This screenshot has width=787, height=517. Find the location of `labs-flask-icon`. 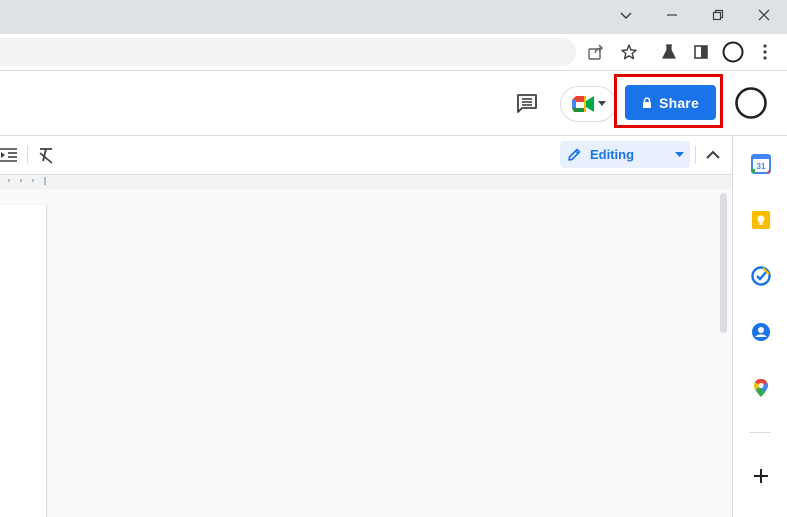

labs-flask-icon is located at coordinates (669, 52).